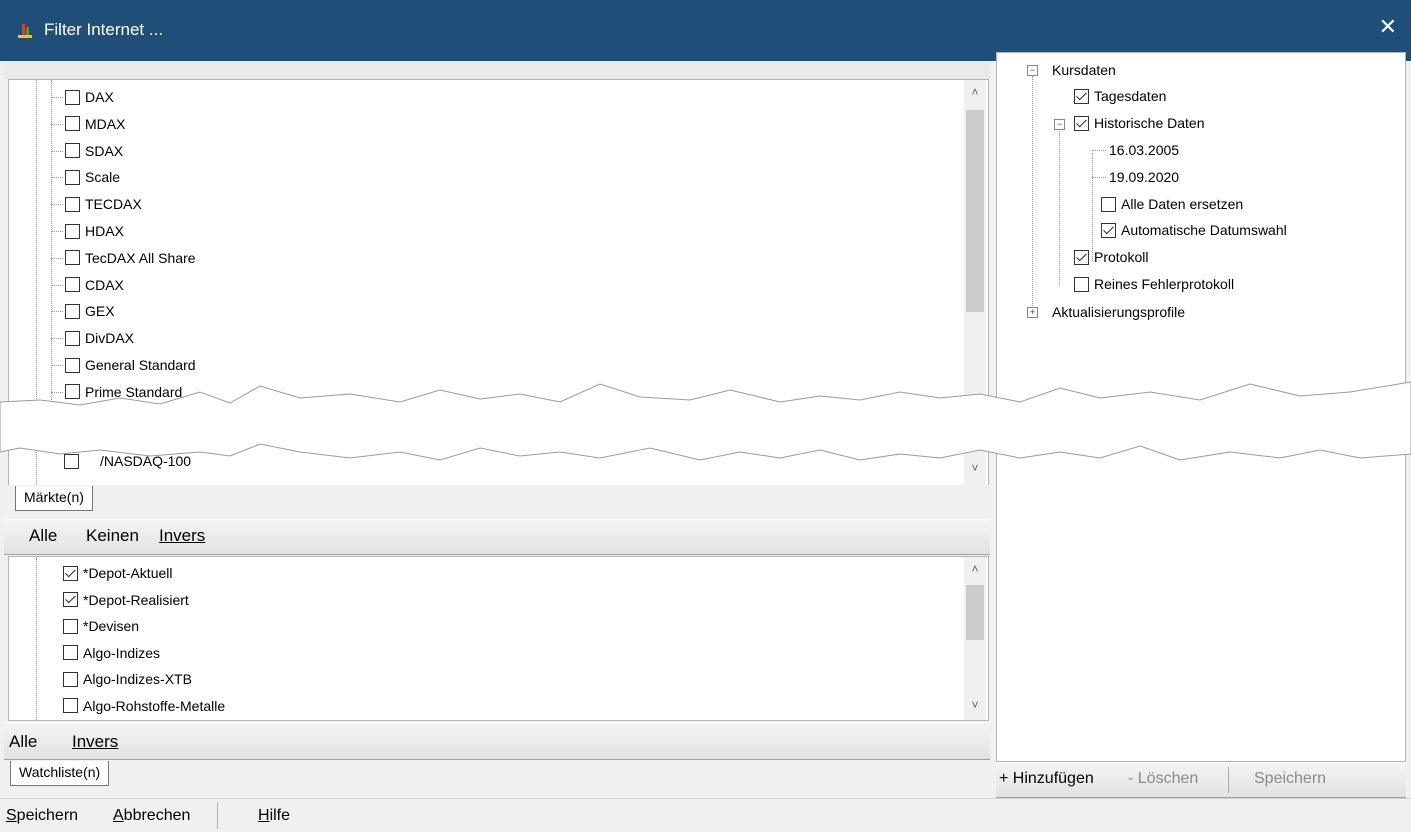  I want to click on watchlist-item: Algo-Indizes-XTB, so click(118, 679).